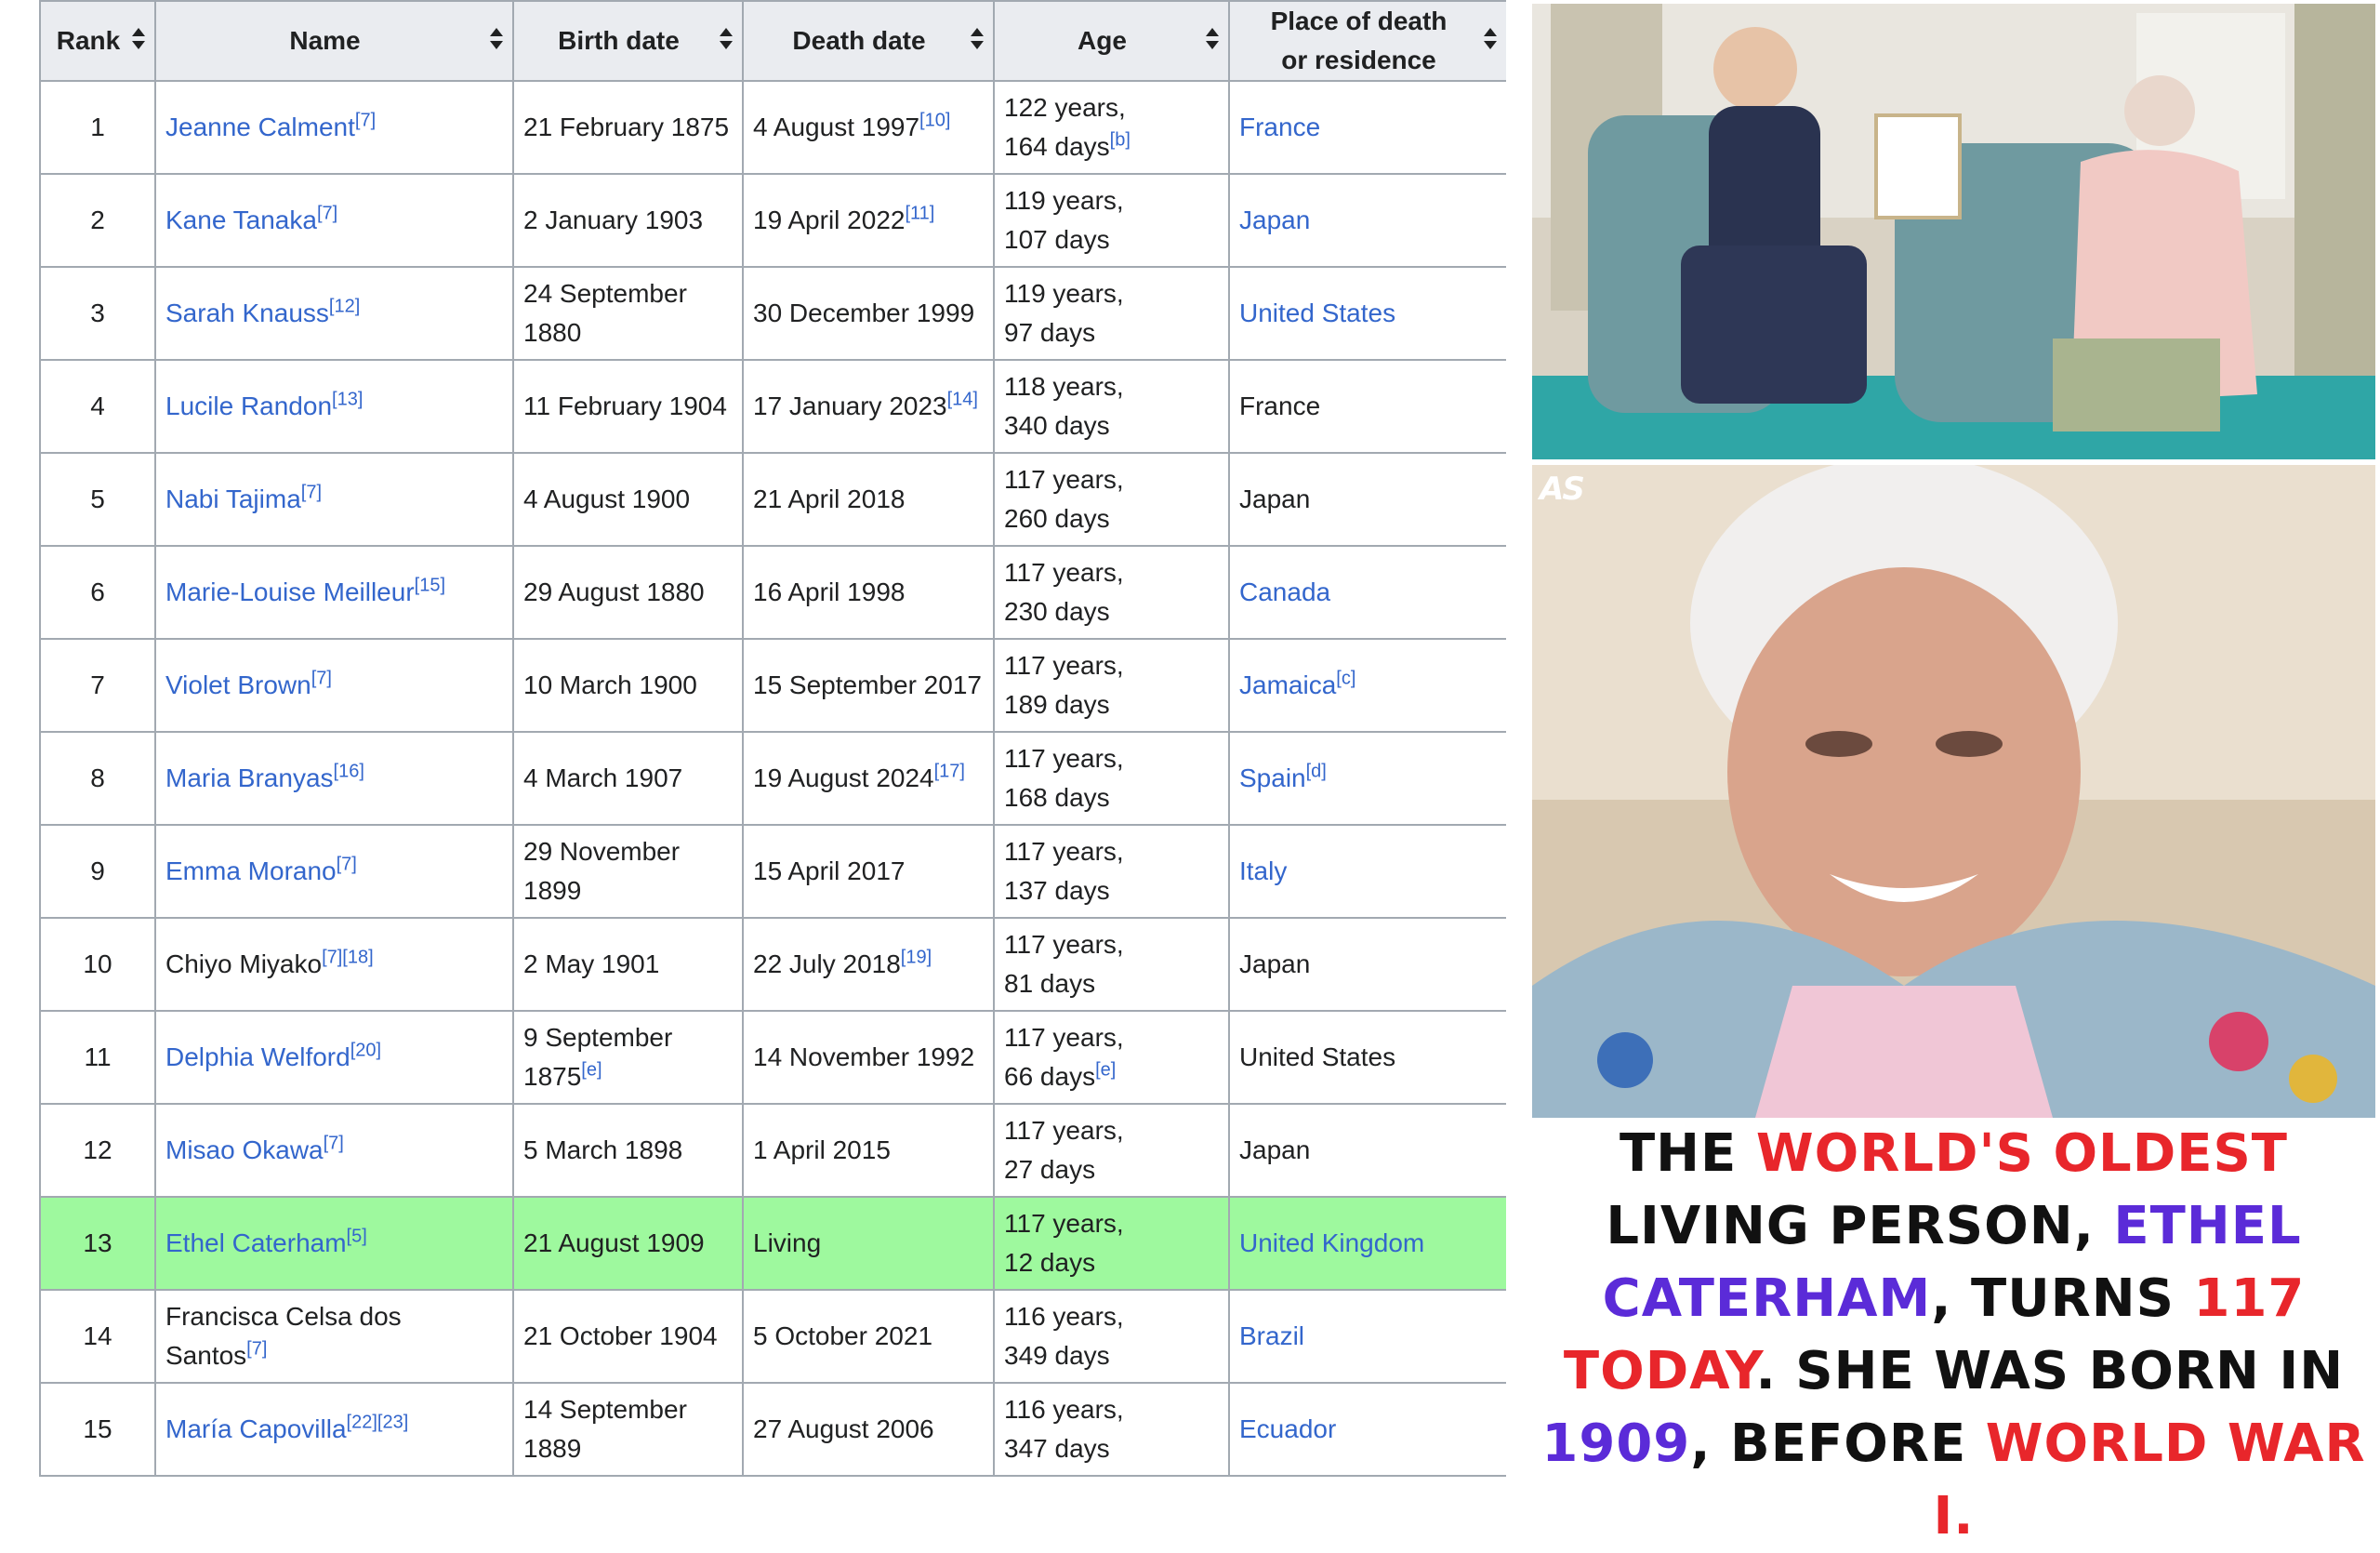 This screenshot has width=2380, height=1553. Describe the element at coordinates (868, 500) in the screenshot. I see `cell-death-date: 21 April 2018` at that location.